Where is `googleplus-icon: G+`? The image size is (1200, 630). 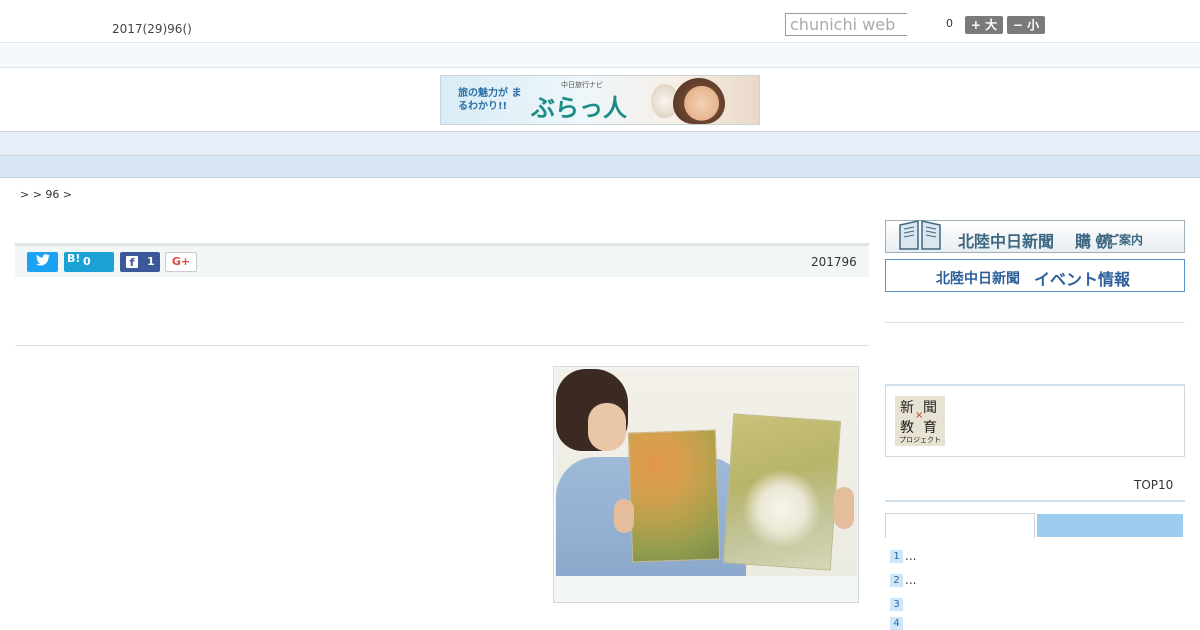 googleplus-icon: G+ is located at coordinates (181, 261).